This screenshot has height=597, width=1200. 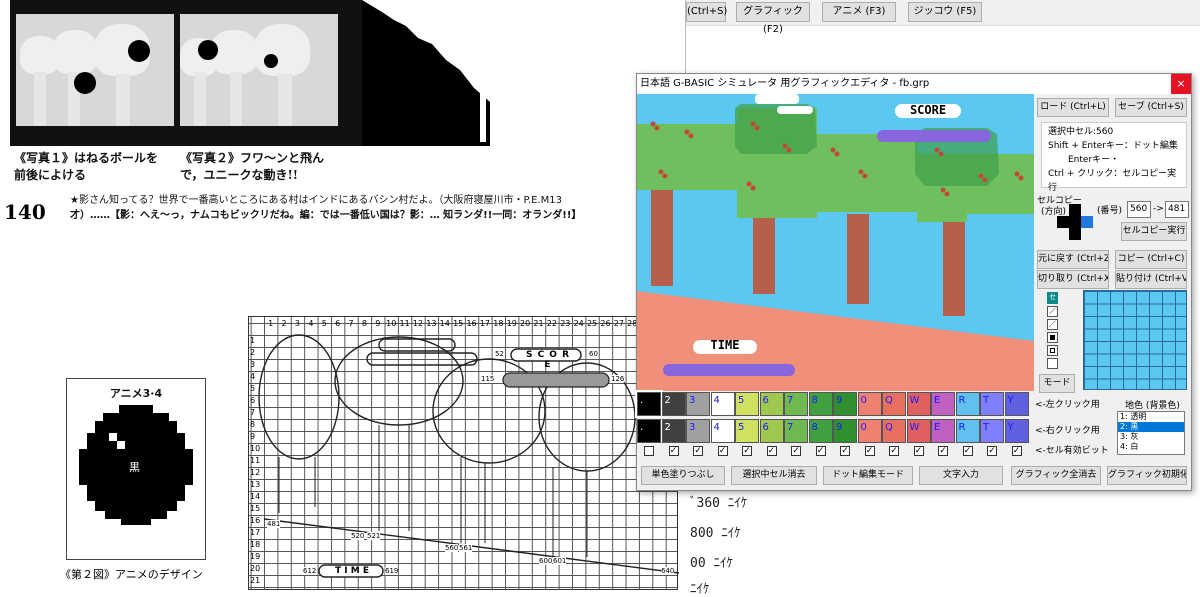 I want to click on bg-color-option: 3: 灰, so click(x=1151, y=437).